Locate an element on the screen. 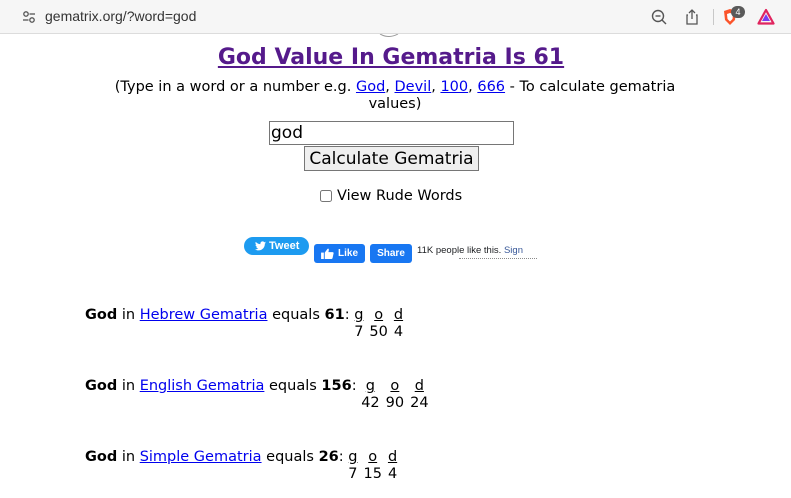  page-title: God Value In Gematria Is 61 is located at coordinates (391, 57).